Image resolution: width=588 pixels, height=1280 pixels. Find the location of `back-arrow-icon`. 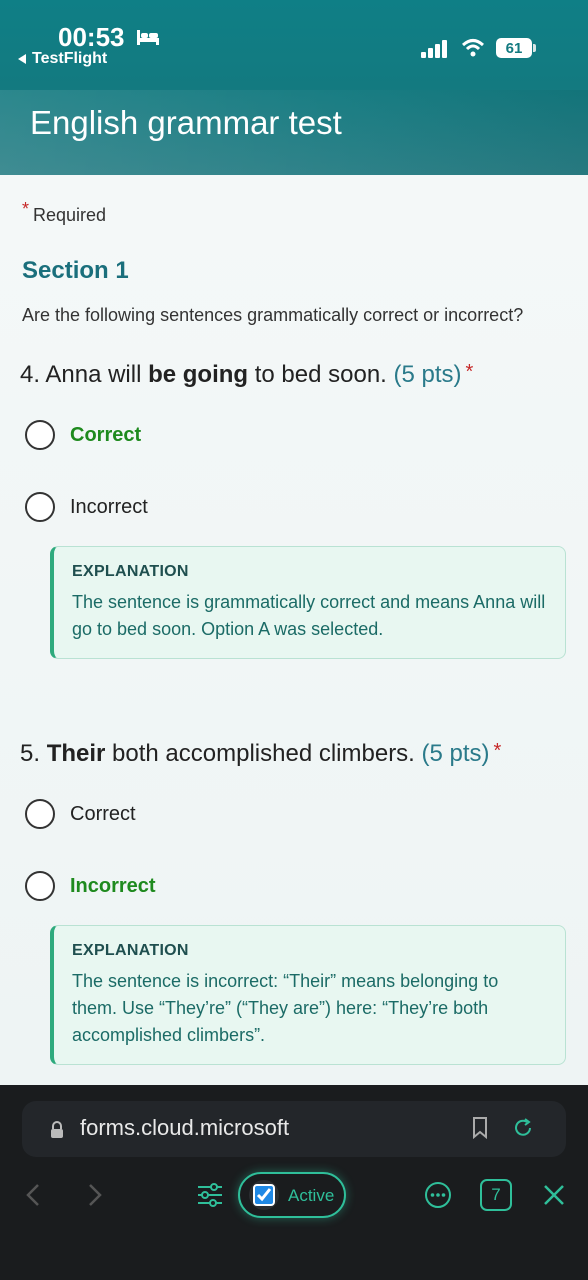

back-arrow-icon is located at coordinates (22, 59).